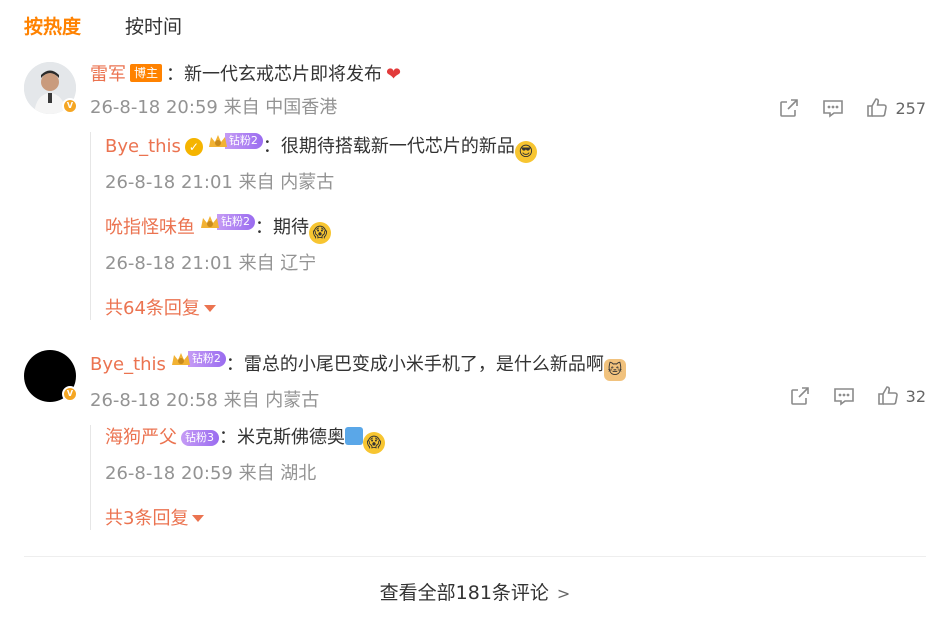  Describe the element at coordinates (525, 152) in the screenshot. I see `sunglasses-emoji-icon: 😎` at that location.